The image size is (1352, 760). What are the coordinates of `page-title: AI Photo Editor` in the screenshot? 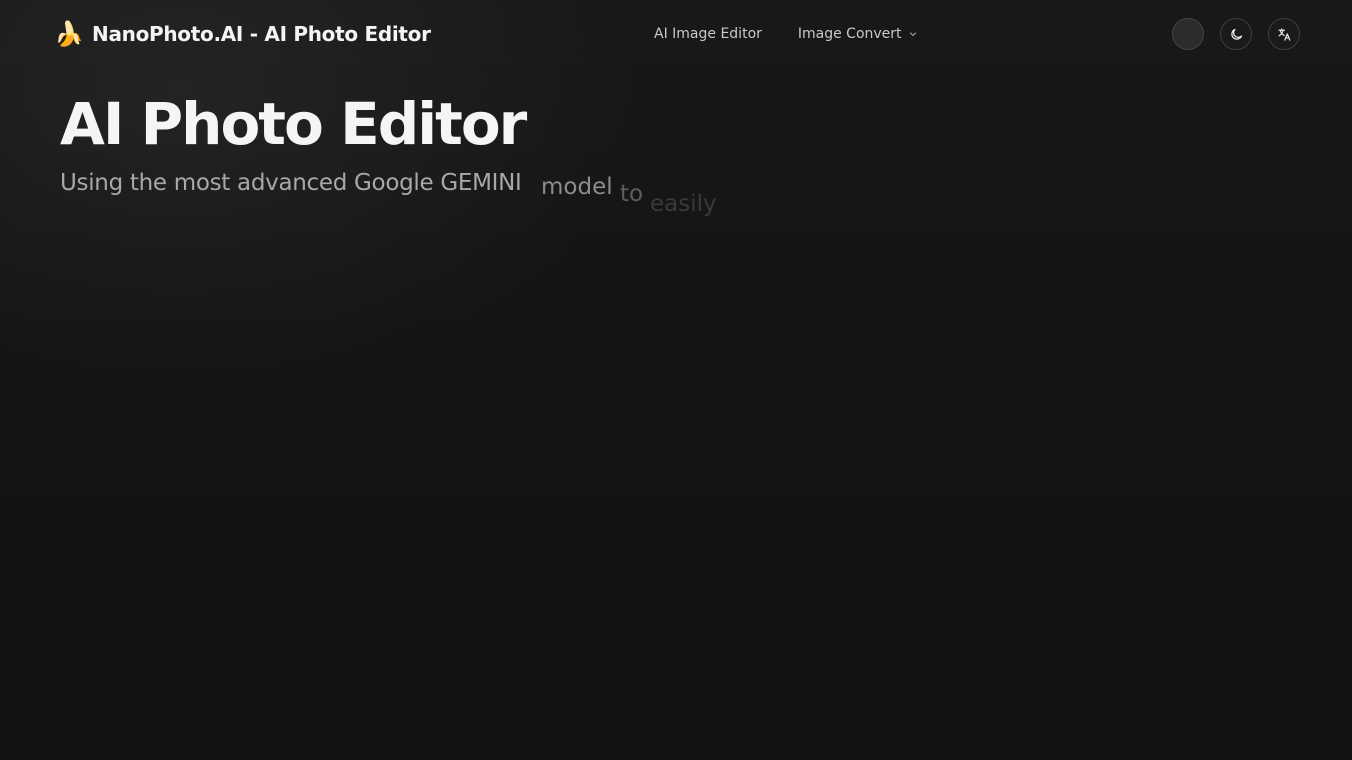 It's located at (293, 124).